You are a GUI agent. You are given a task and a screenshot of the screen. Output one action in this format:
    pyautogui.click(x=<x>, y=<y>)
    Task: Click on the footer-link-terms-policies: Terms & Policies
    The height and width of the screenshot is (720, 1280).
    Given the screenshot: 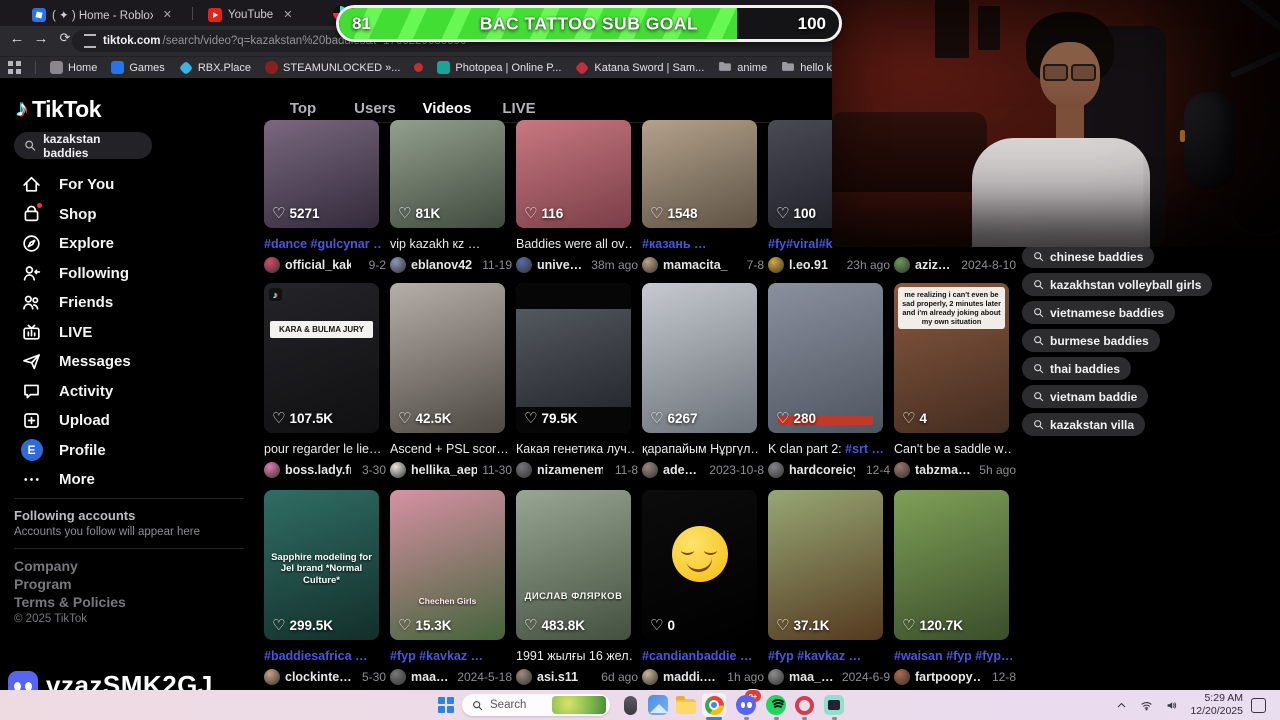 What is the action you would take?
    pyautogui.click(x=70, y=602)
    